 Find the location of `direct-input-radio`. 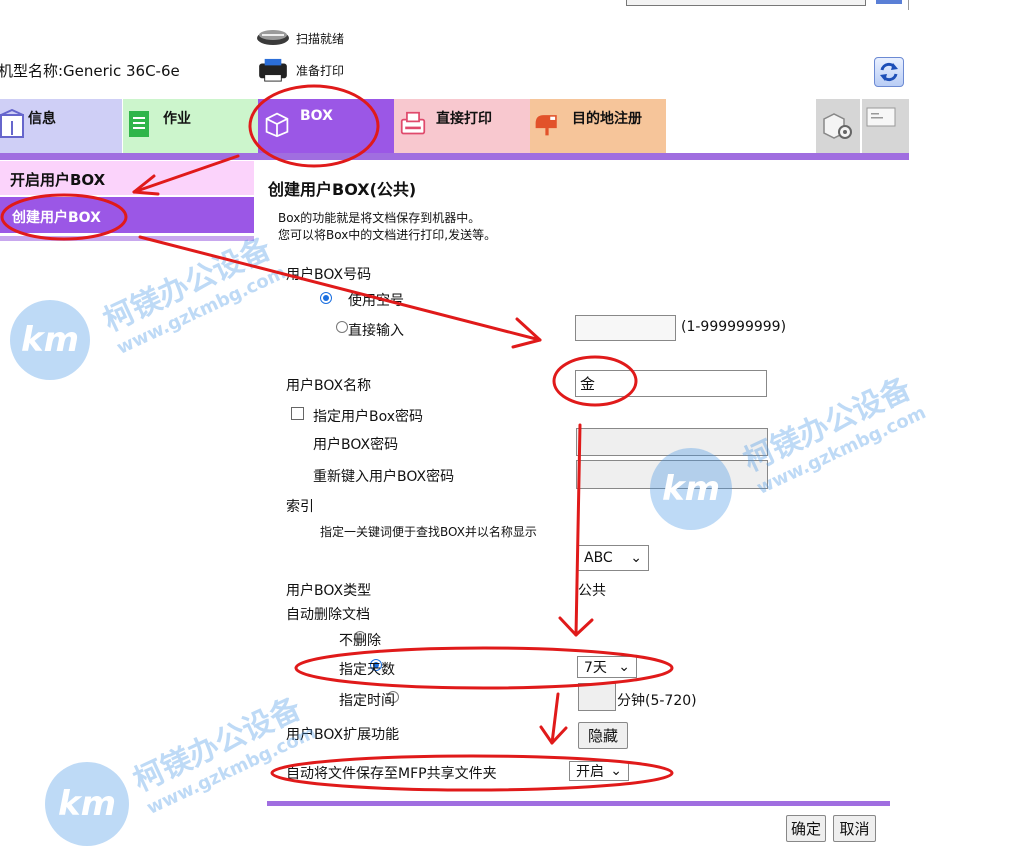

direct-input-radio is located at coordinates (342, 327).